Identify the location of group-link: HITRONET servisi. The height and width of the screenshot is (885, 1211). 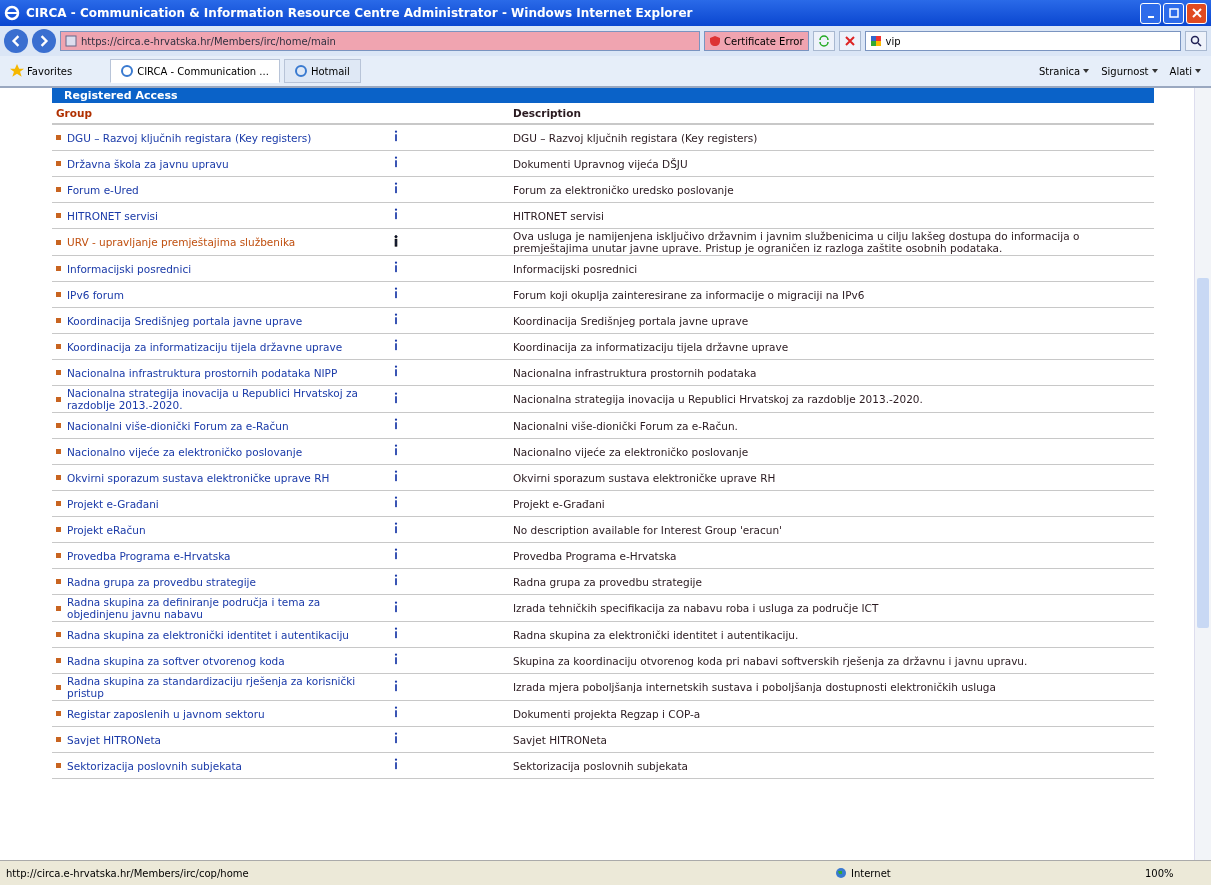
(112, 215).